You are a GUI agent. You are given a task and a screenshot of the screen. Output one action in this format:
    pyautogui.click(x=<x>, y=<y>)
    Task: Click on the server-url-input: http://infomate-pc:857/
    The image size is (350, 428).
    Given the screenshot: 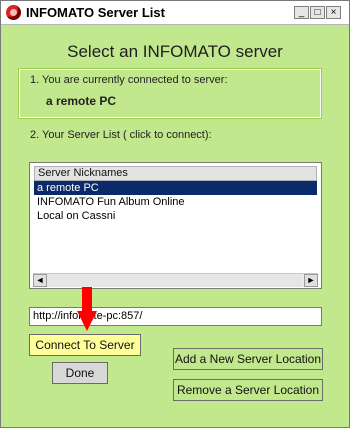 What is the action you would take?
    pyautogui.click(x=175, y=316)
    